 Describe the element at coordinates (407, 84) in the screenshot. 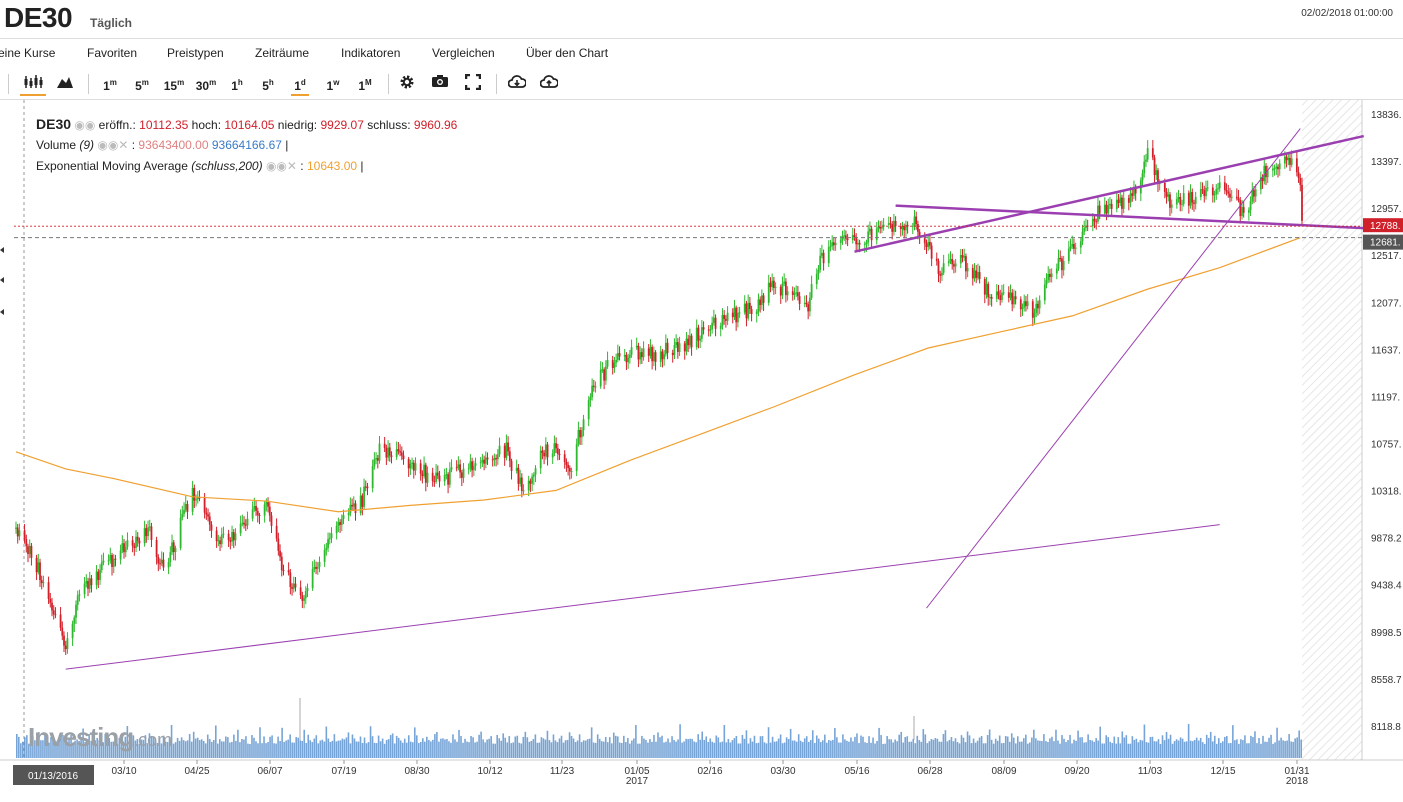

I see `gear-icon` at that location.